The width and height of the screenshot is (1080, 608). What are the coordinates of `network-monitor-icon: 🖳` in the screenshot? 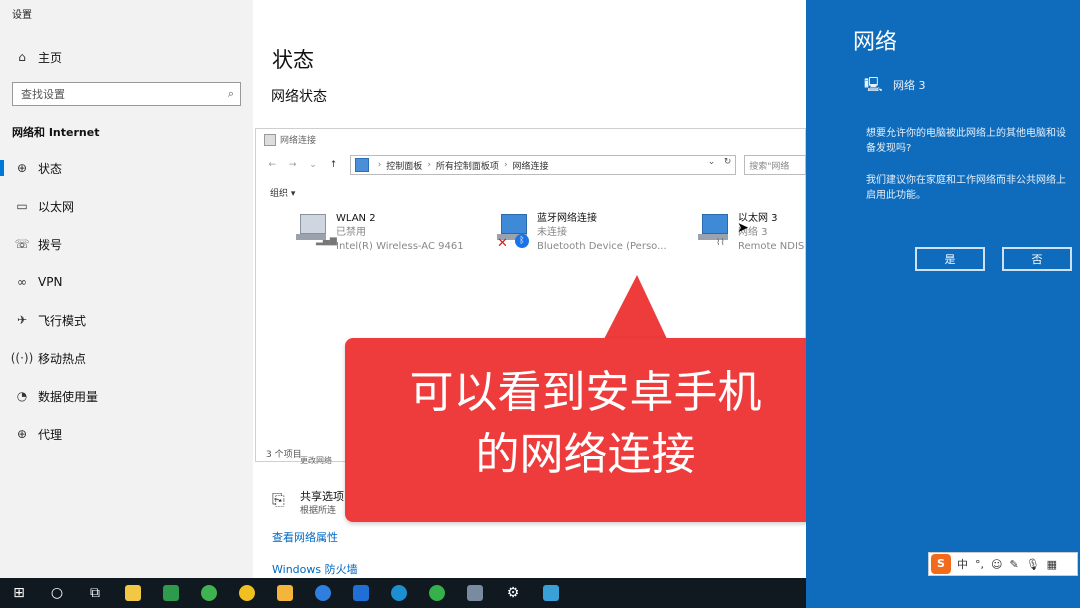 It's located at (873, 85).